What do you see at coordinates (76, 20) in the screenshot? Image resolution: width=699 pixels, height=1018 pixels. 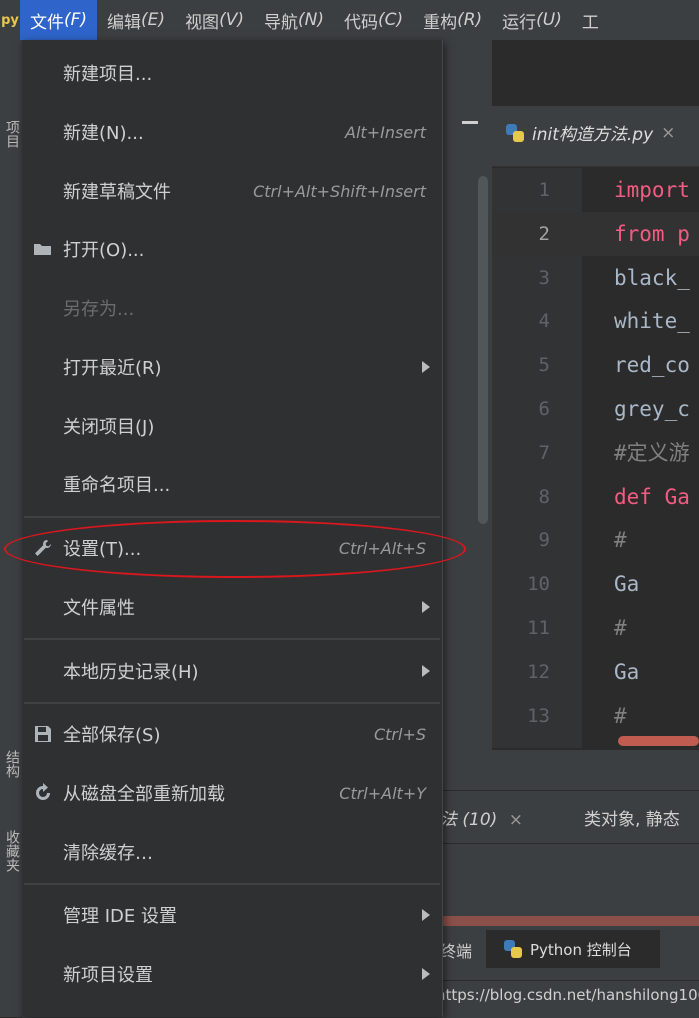 I see `menu-file-mnemonic: (F)` at bounding box center [76, 20].